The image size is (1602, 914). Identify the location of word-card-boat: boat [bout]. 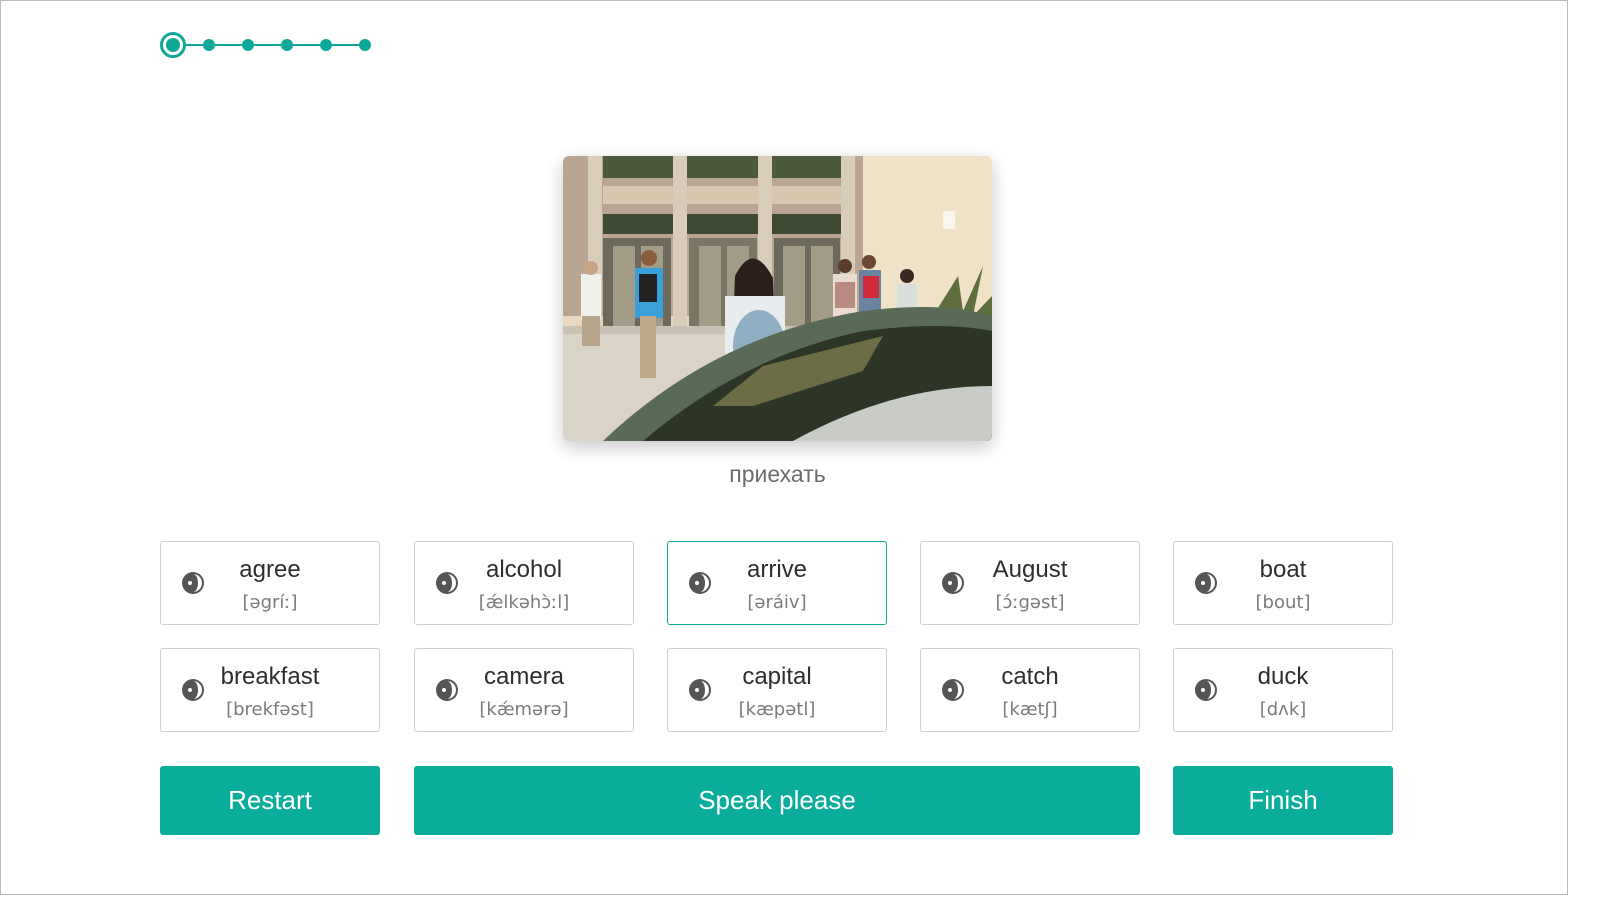
(1283, 583).